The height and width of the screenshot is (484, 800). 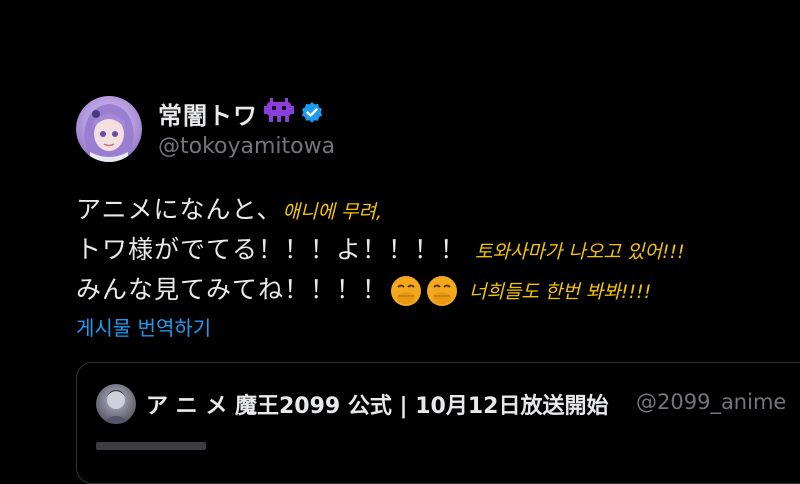 What do you see at coordinates (109, 129) in the screenshot?
I see `author-avatar` at bounding box center [109, 129].